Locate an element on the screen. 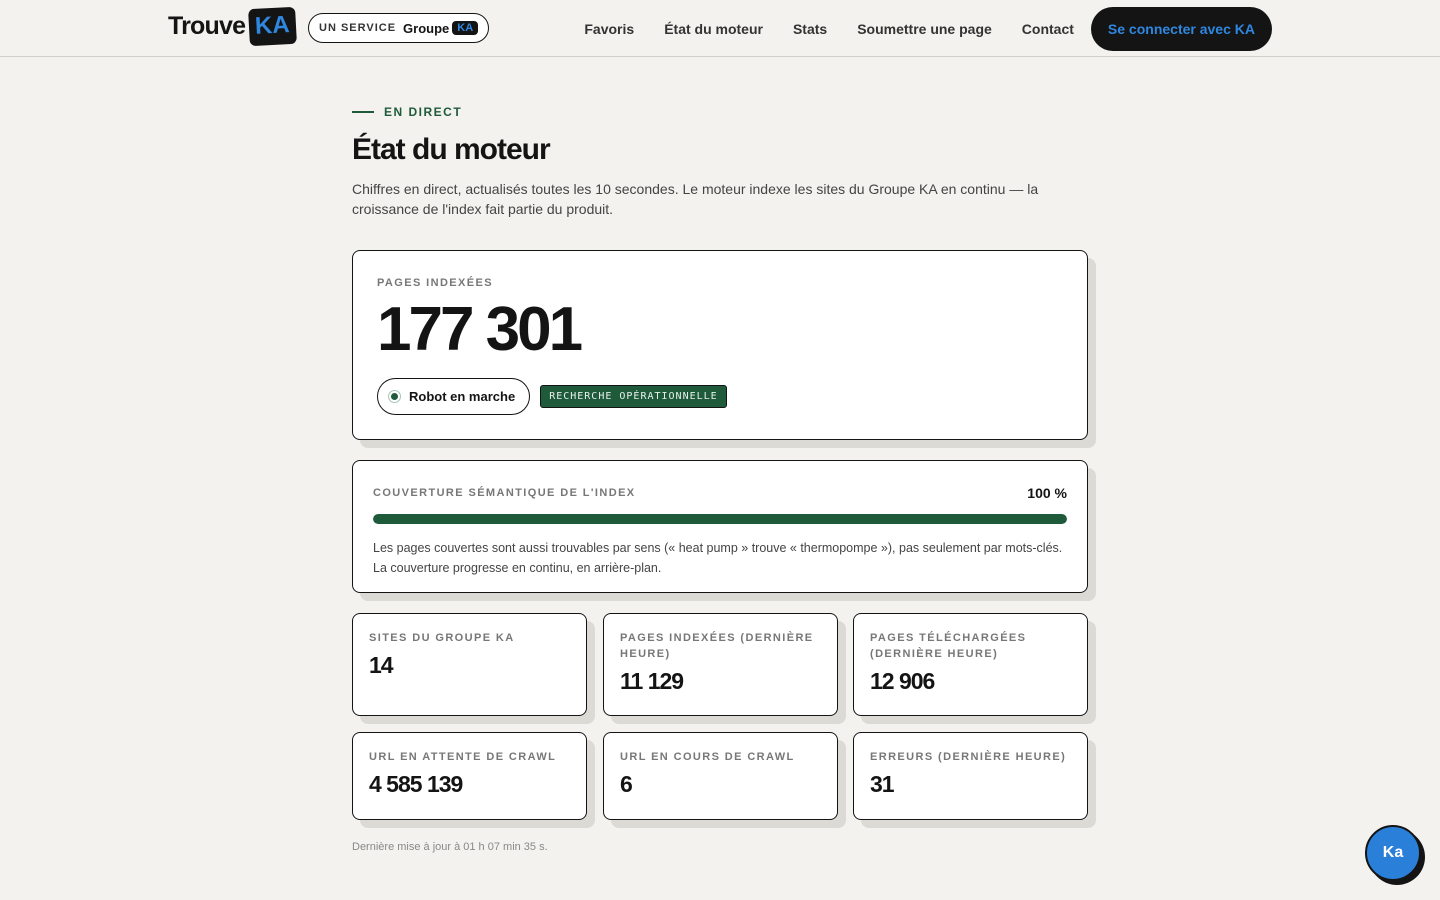  stat-card-indexed-hour: PAGES INDEXÉES (DERNIÈRE HEURE) 11 129 is located at coordinates (720, 664).